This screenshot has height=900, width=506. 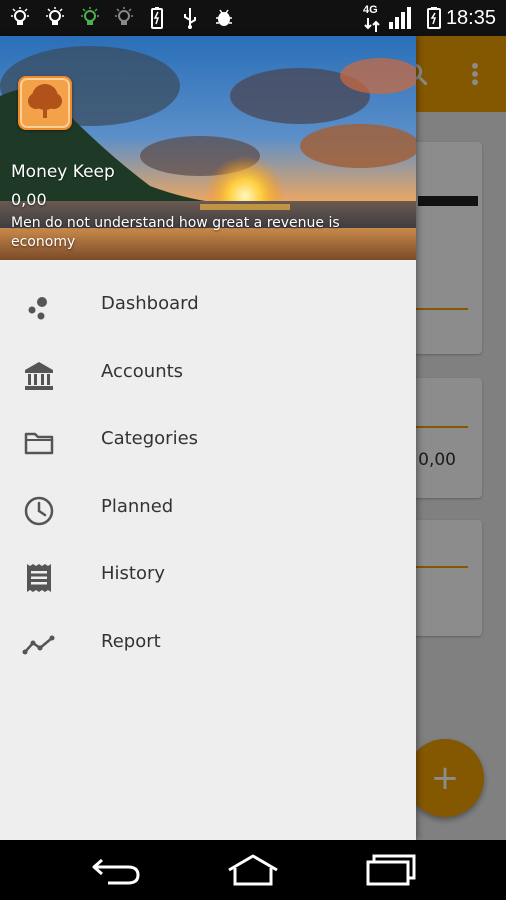 I want to click on home-icon, so click(x=253, y=870).